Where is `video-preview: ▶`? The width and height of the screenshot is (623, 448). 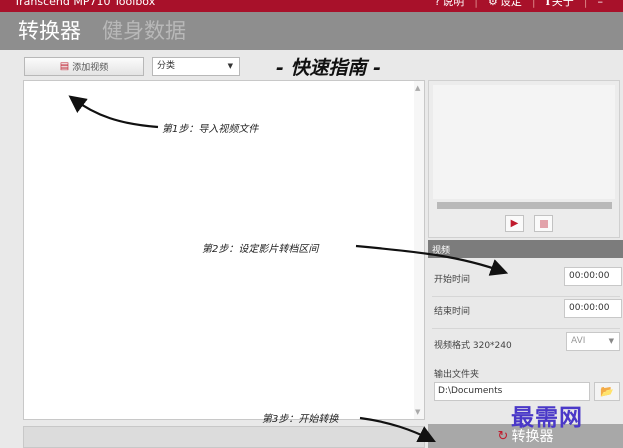 video-preview: ▶ is located at coordinates (524, 159).